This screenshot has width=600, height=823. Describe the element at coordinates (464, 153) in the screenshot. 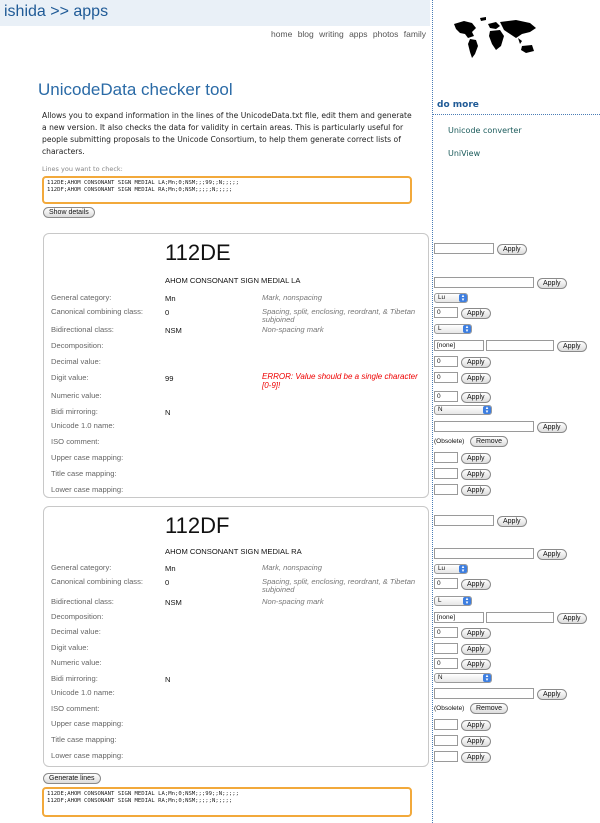

I see `link-uniview: UniView` at that location.